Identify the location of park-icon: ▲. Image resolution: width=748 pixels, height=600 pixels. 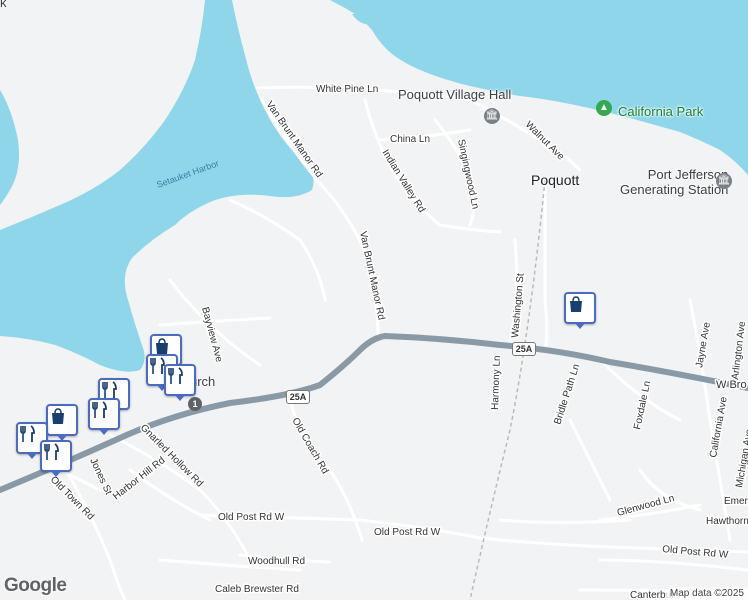
(604, 108).